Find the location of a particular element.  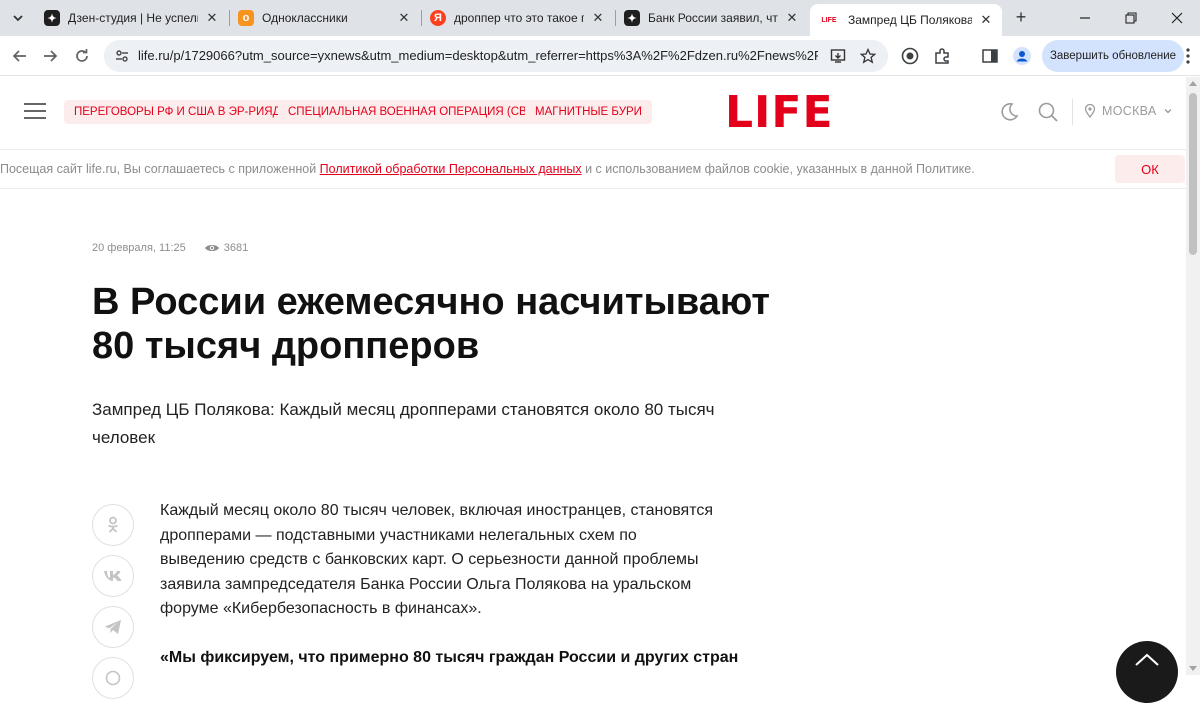

browser-tab-yandex-search: Я дроппер что это такое про ✕ is located at coordinates (518, 18).